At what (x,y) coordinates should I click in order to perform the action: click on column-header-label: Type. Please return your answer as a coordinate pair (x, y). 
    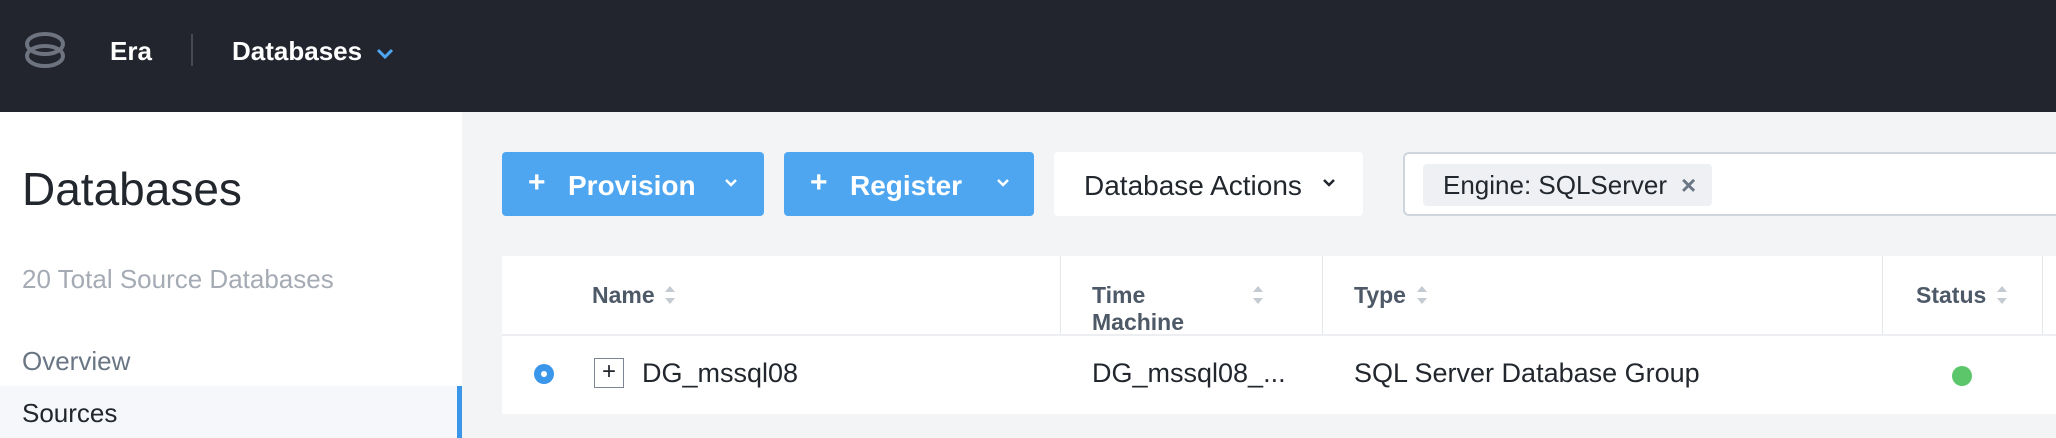
    Looking at the image, I should click on (1380, 295).